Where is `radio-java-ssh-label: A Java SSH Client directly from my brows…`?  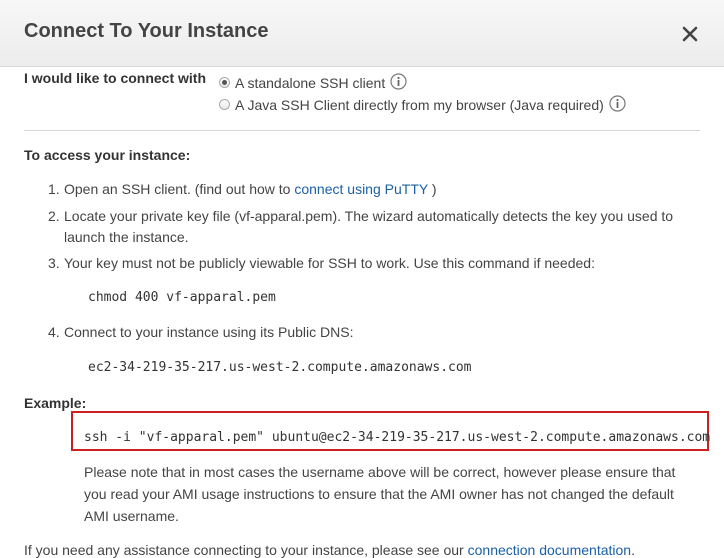 radio-java-ssh-label: A Java SSH Client directly from my brows… is located at coordinates (419, 105).